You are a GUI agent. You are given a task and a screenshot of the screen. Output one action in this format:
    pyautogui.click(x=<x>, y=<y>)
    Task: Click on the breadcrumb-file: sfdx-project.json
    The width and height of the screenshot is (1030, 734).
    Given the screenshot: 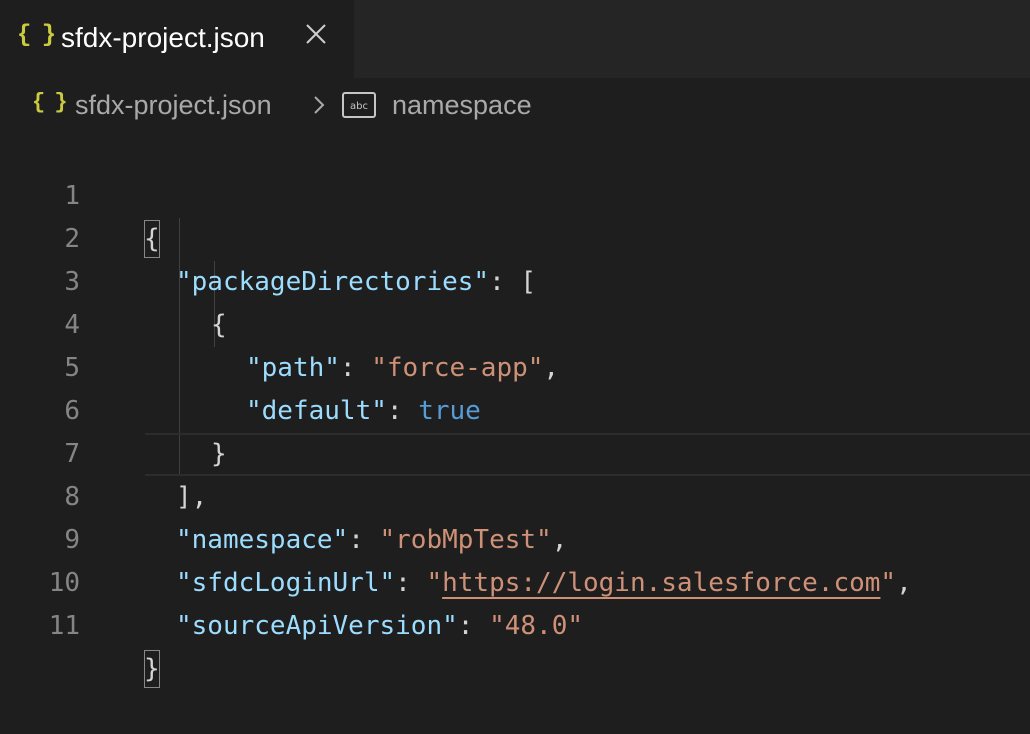 What is the action you would take?
    pyautogui.click(x=173, y=105)
    